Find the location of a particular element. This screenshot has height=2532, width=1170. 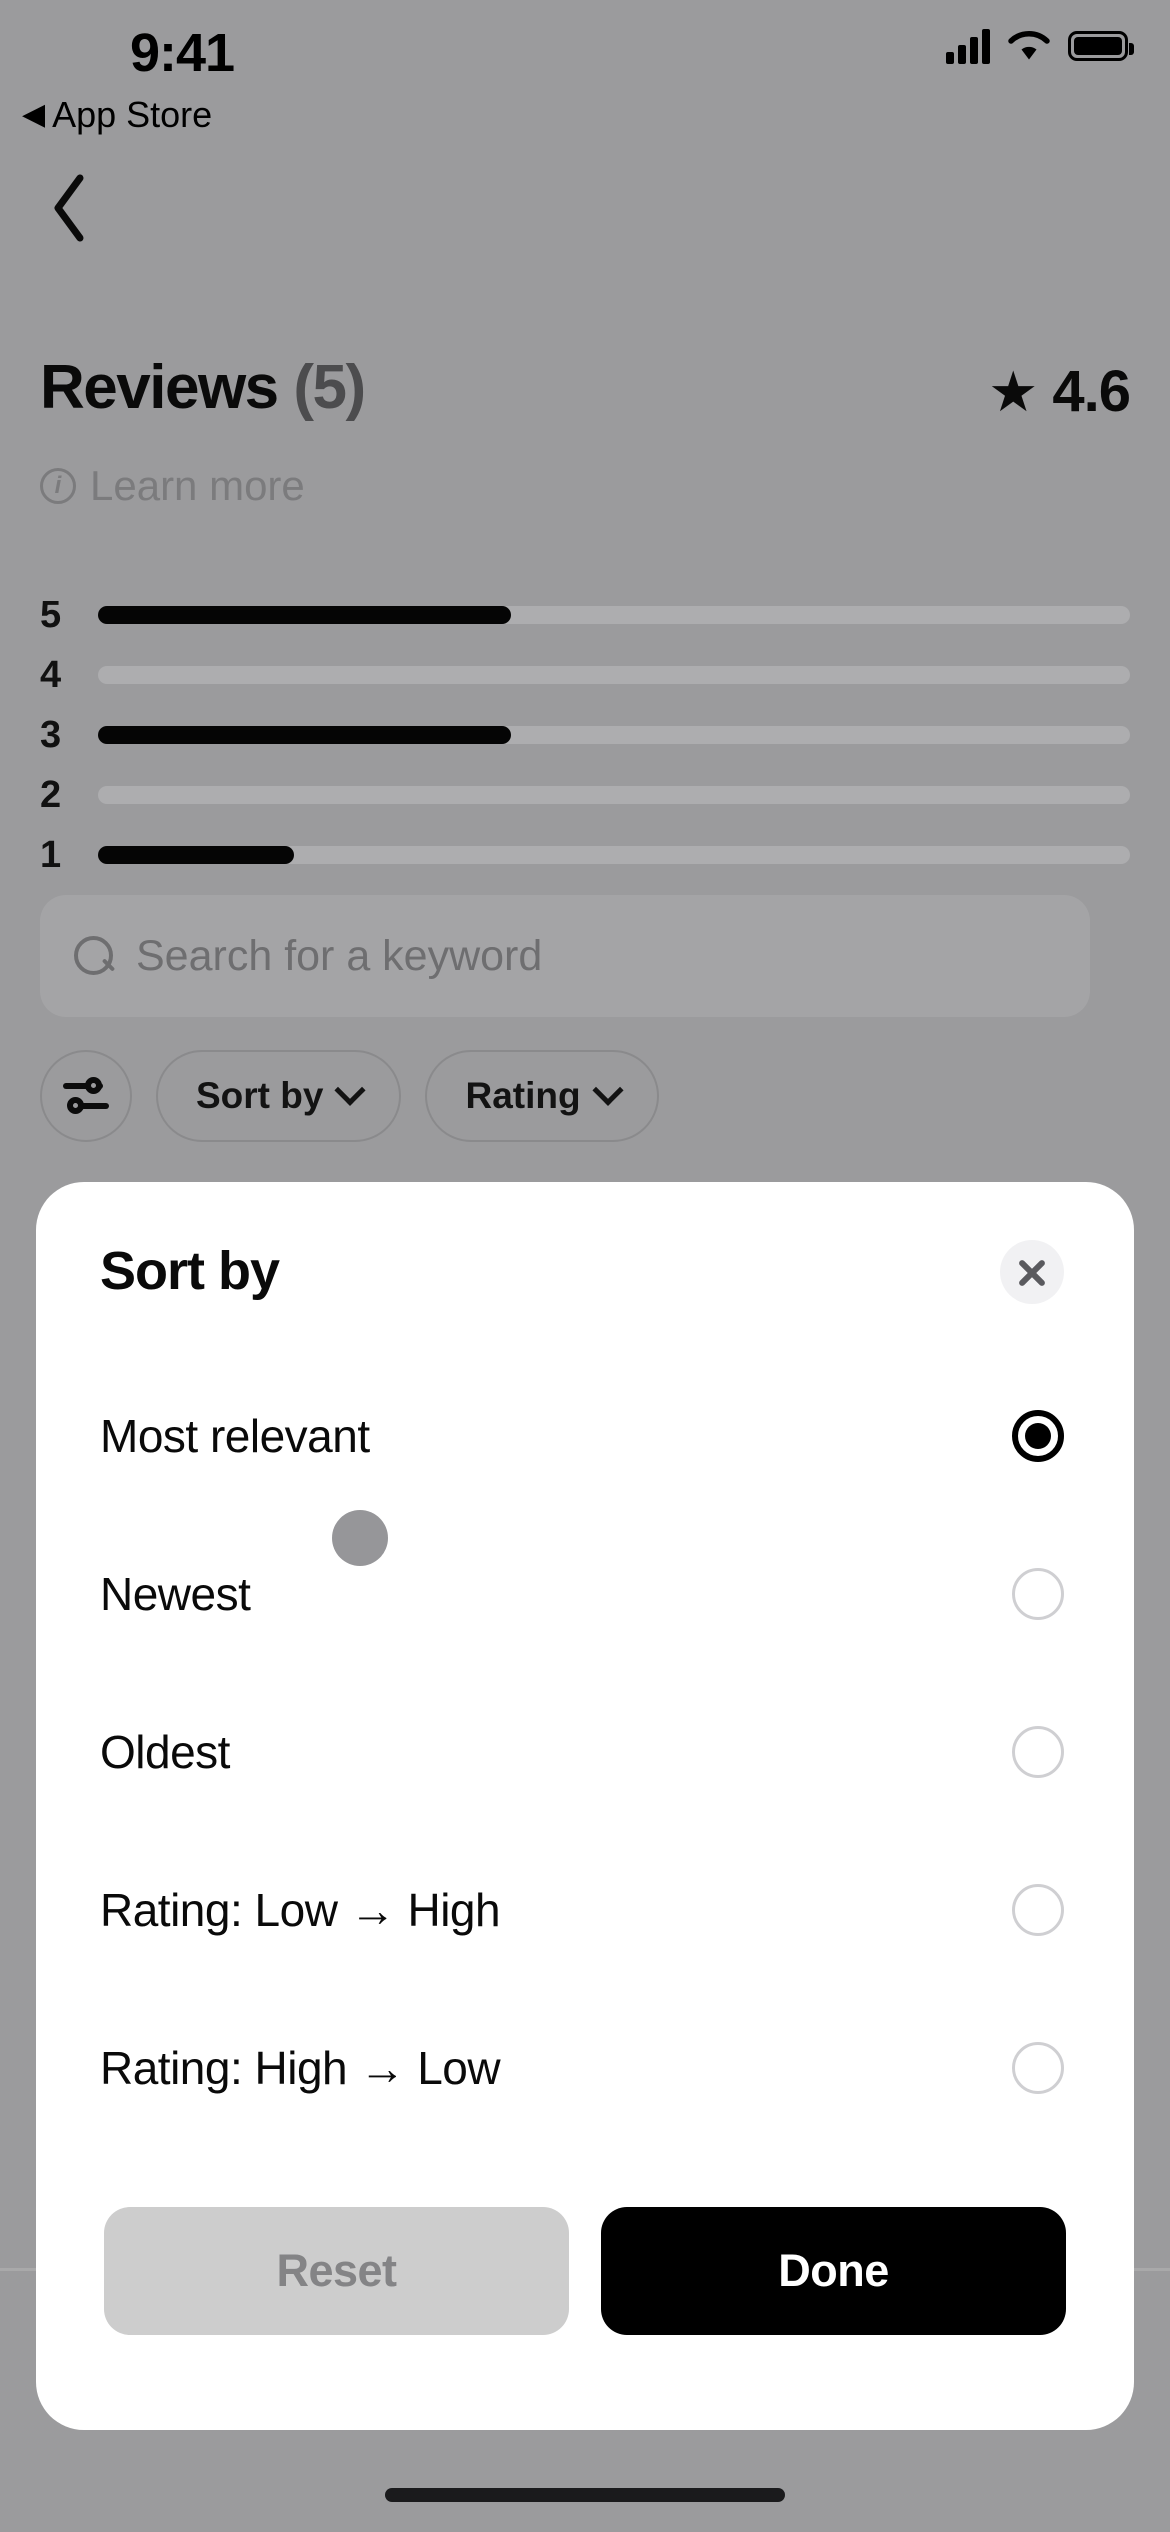

sort-option-label: Rating: High → Low is located at coordinates (300, 2068).